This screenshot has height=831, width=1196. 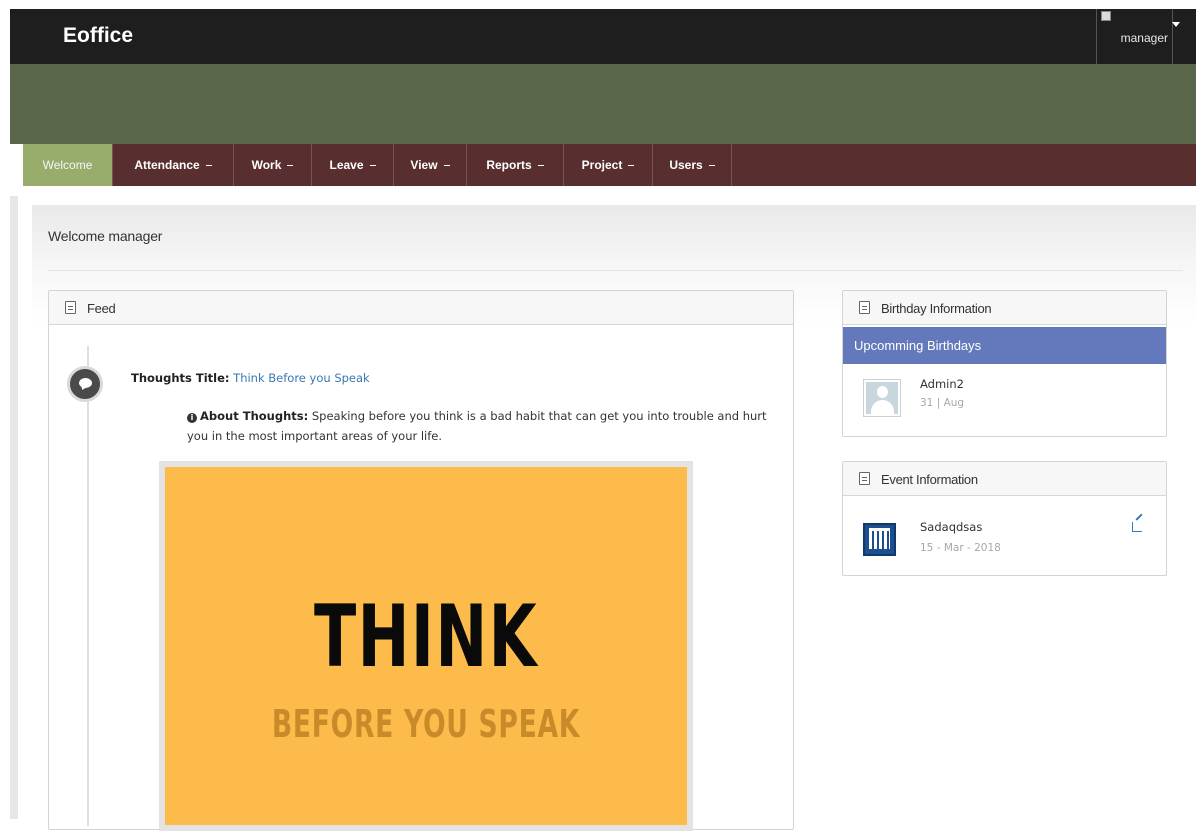 What do you see at coordinates (1176, 24) in the screenshot?
I see `user-dropdown-caret-icon` at bounding box center [1176, 24].